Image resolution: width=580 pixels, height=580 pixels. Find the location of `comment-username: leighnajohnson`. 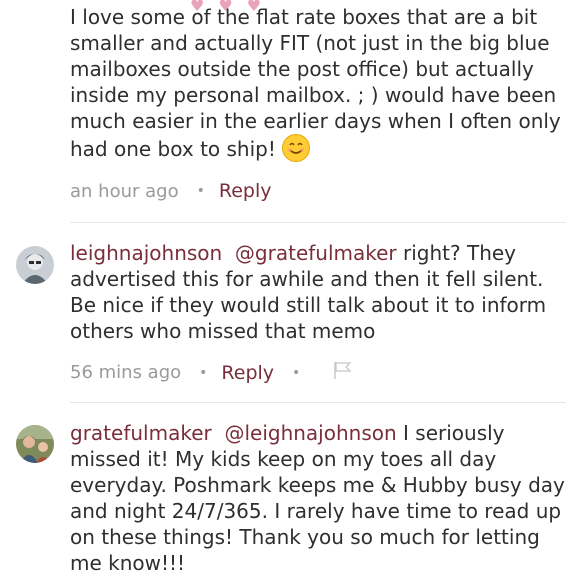

comment-username: leighnajohnson is located at coordinates (146, 253).